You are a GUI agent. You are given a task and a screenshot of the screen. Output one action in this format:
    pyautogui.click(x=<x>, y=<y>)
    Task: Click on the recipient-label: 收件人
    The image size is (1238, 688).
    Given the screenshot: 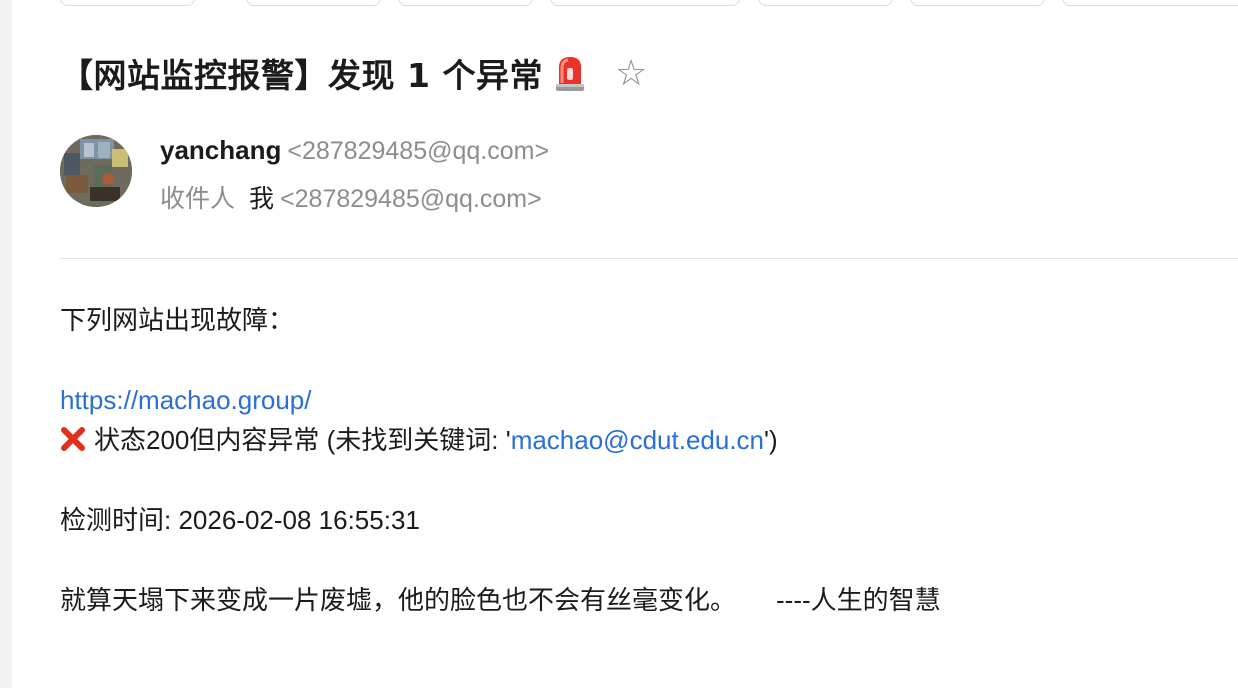 What is the action you would take?
    pyautogui.click(x=198, y=199)
    